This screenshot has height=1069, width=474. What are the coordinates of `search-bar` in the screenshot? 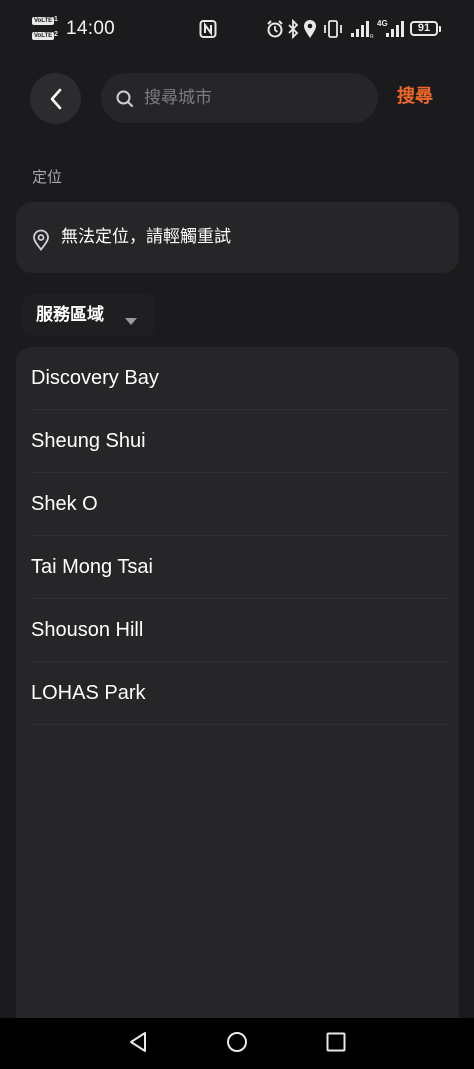 It's located at (239, 98).